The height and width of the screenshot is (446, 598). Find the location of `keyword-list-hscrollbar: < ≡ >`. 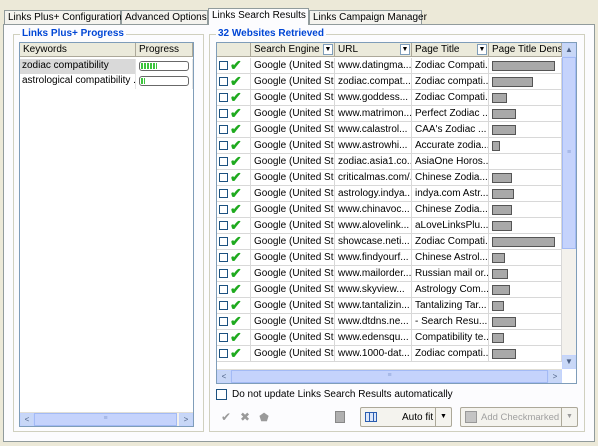

keyword-list-hscrollbar: < ≡ > is located at coordinates (106, 419).